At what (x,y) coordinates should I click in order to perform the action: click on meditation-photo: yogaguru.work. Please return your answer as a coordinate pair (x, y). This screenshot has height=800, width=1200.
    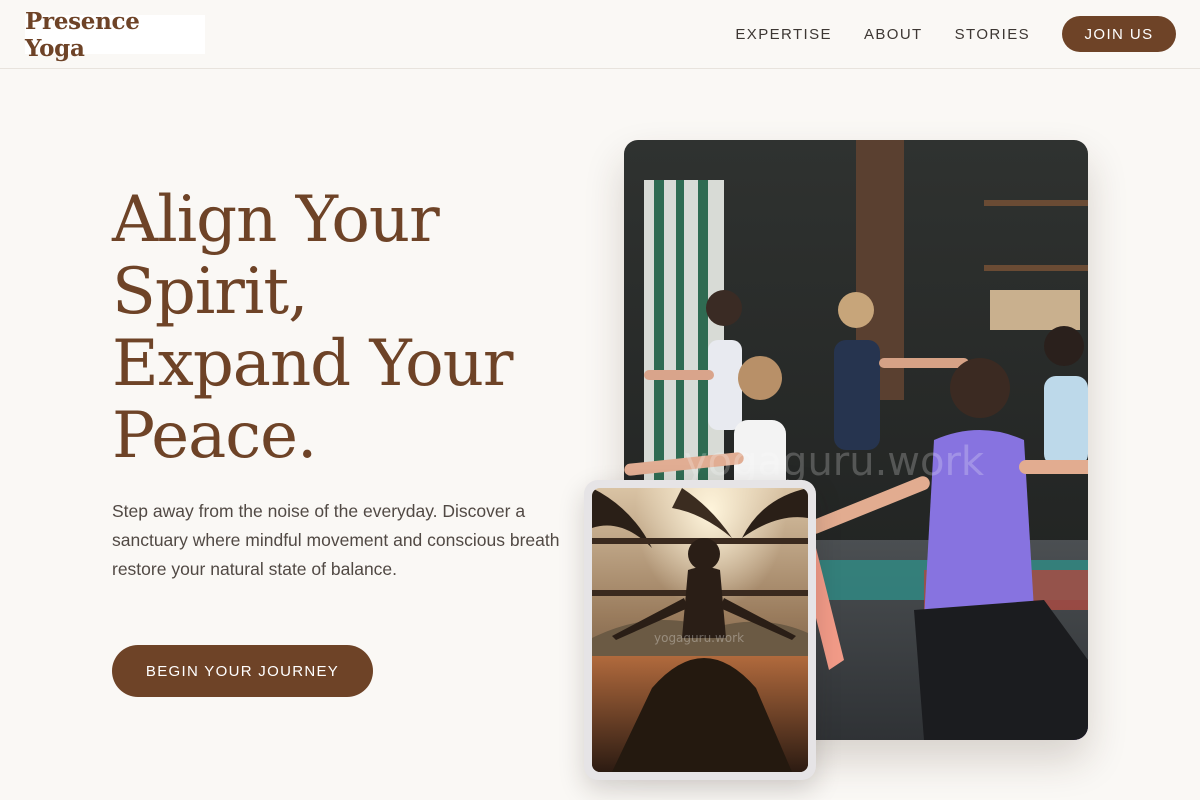
    Looking at the image, I should click on (700, 630).